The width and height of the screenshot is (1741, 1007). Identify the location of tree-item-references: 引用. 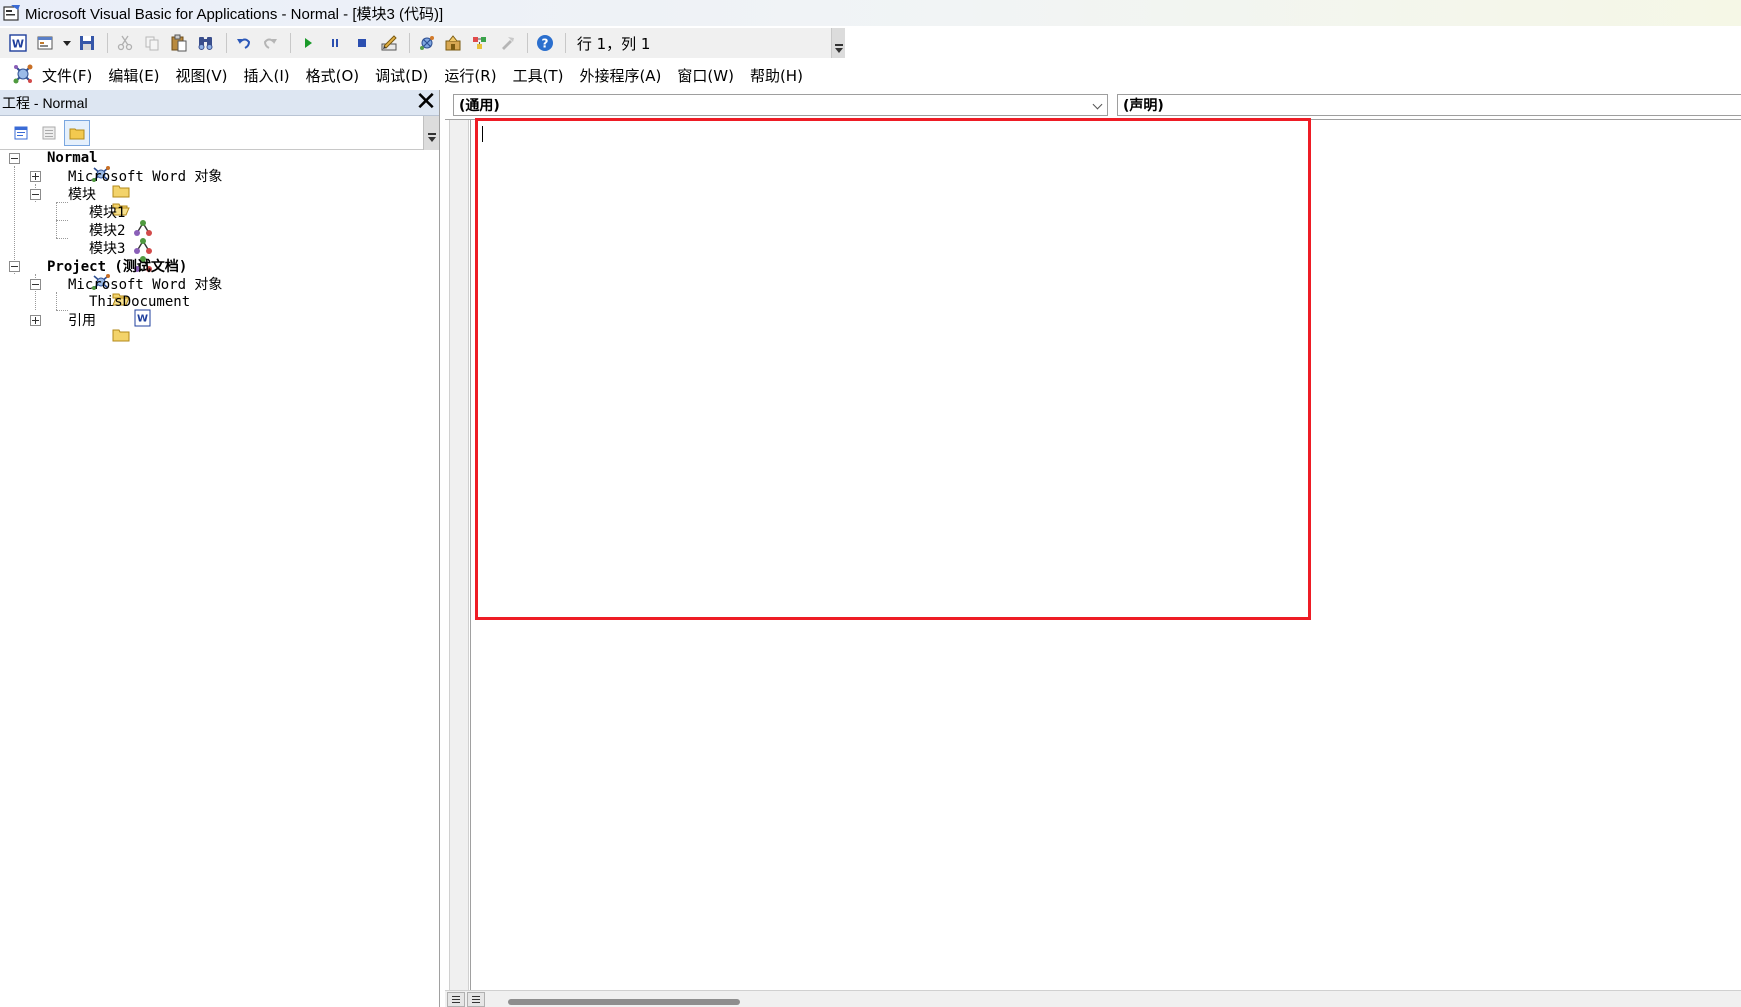
(80, 326).